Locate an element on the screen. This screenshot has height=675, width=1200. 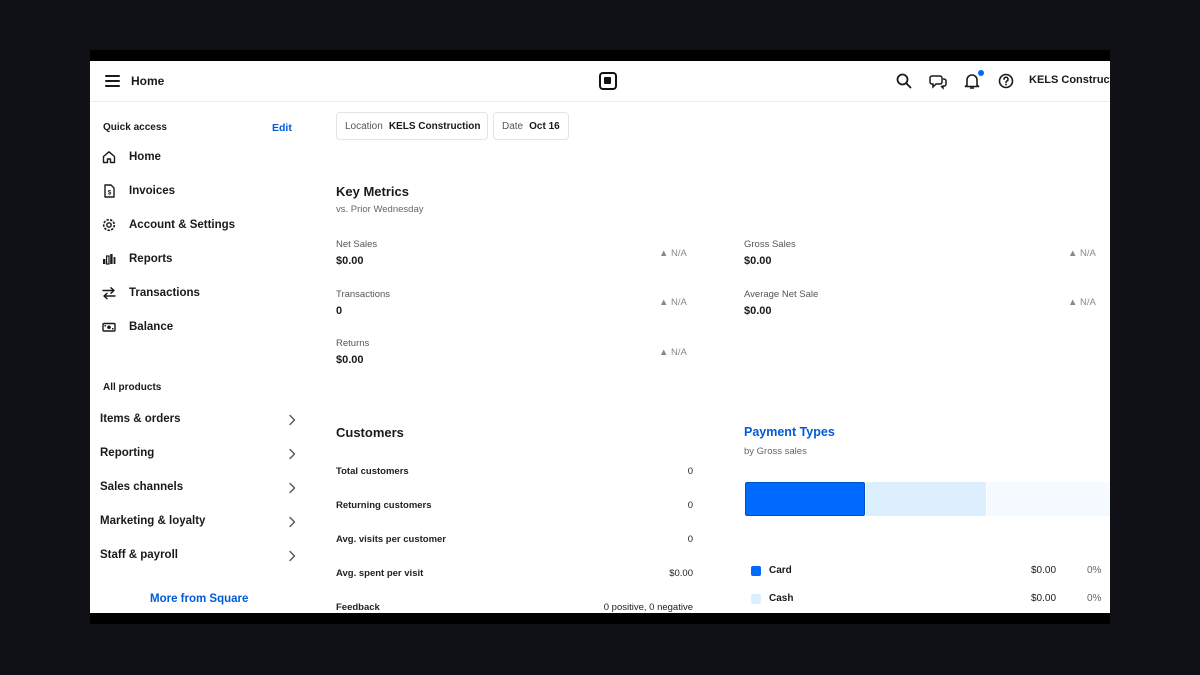
metric-label: Transactions is located at coordinates (363, 294).